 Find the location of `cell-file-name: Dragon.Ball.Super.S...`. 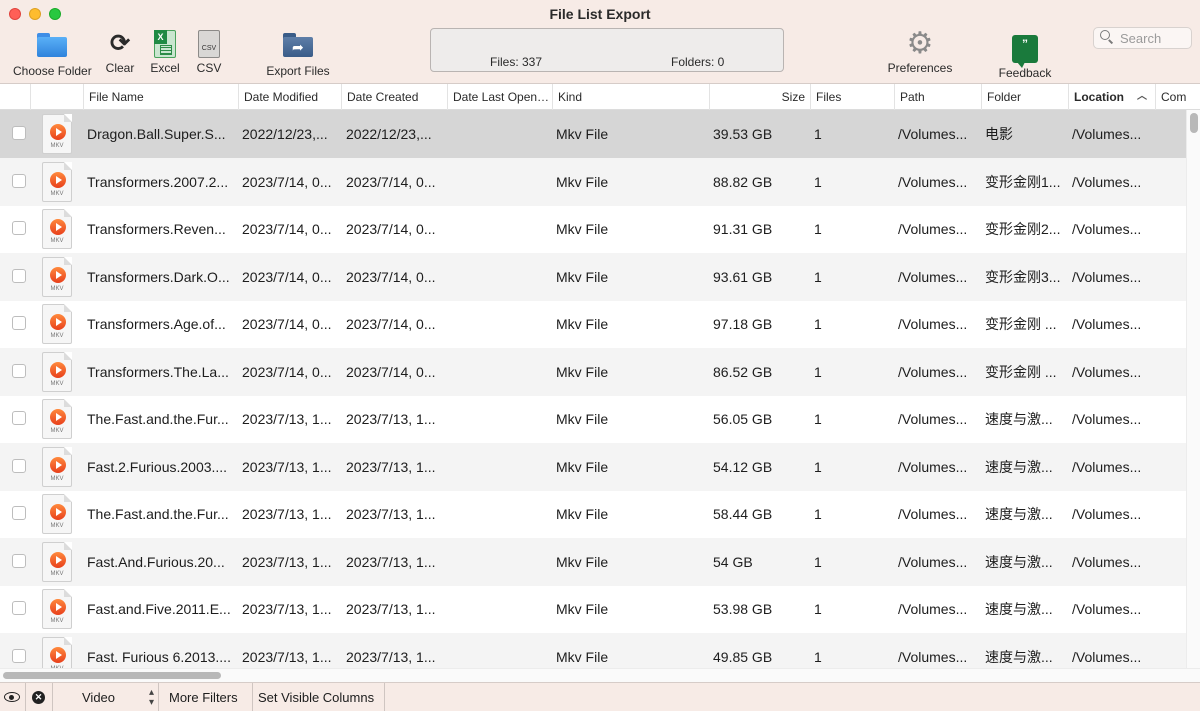

cell-file-name: Dragon.Ball.Super.S... is located at coordinates (156, 134).